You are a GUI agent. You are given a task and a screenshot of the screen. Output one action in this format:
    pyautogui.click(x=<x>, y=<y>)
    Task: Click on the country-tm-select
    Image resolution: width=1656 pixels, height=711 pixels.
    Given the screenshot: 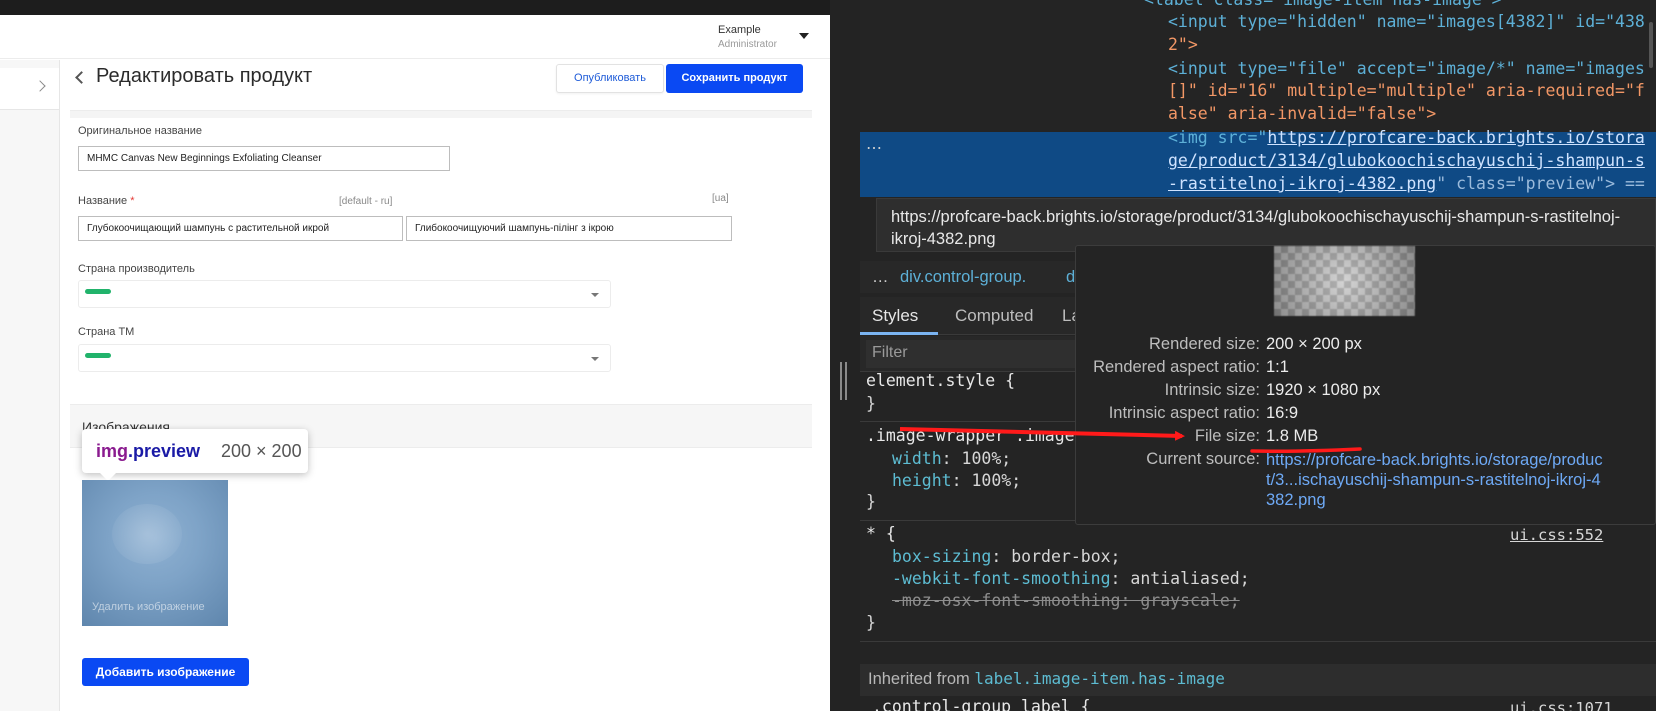 What is the action you would take?
    pyautogui.click(x=344, y=358)
    